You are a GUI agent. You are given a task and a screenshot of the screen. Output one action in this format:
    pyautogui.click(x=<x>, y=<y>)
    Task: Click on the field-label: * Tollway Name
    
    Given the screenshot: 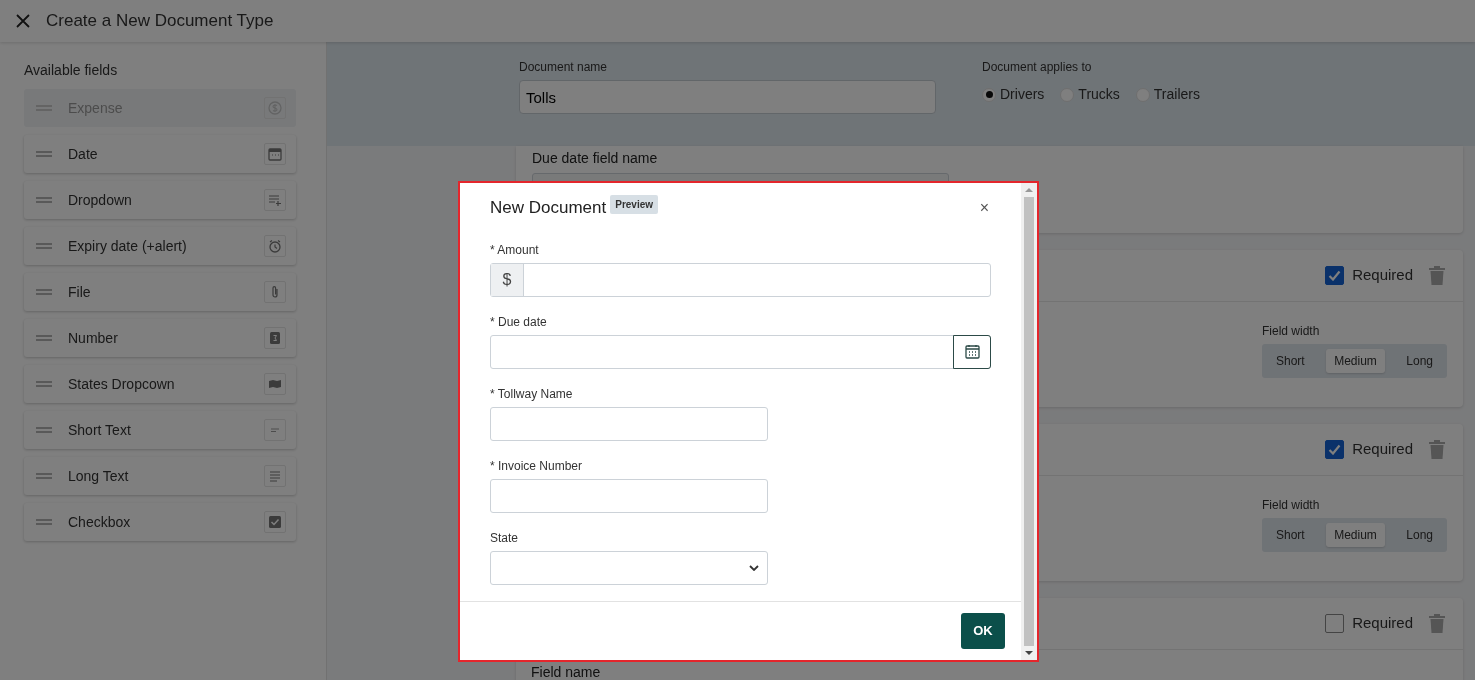 What is the action you would take?
    pyautogui.click(x=532, y=394)
    